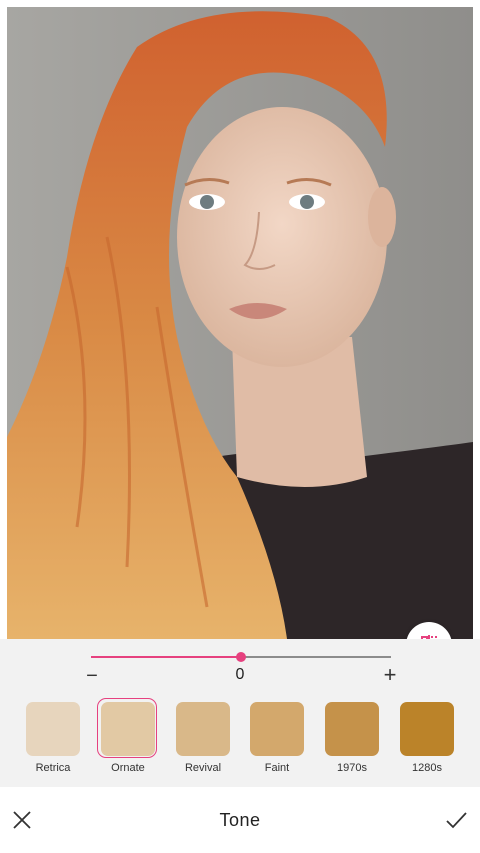 The image size is (480, 853). I want to click on slider-fill, so click(166, 657).